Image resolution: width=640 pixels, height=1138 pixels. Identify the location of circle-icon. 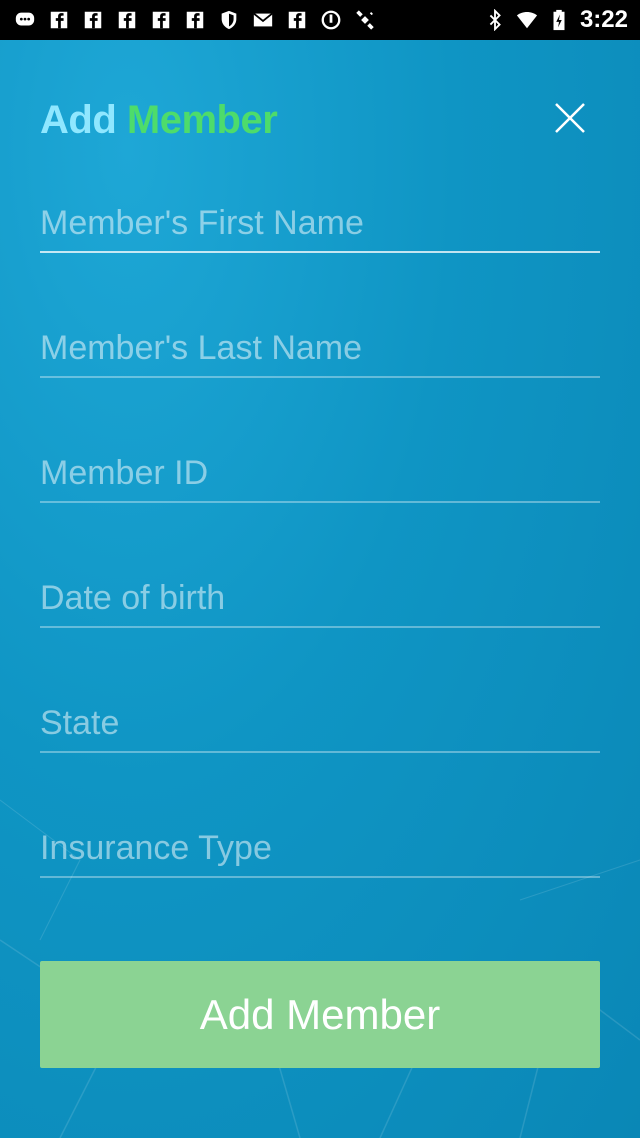
(331, 20).